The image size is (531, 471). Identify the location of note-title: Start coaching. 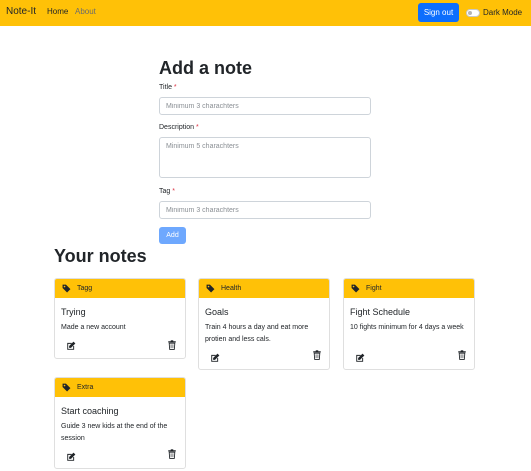
(90, 411).